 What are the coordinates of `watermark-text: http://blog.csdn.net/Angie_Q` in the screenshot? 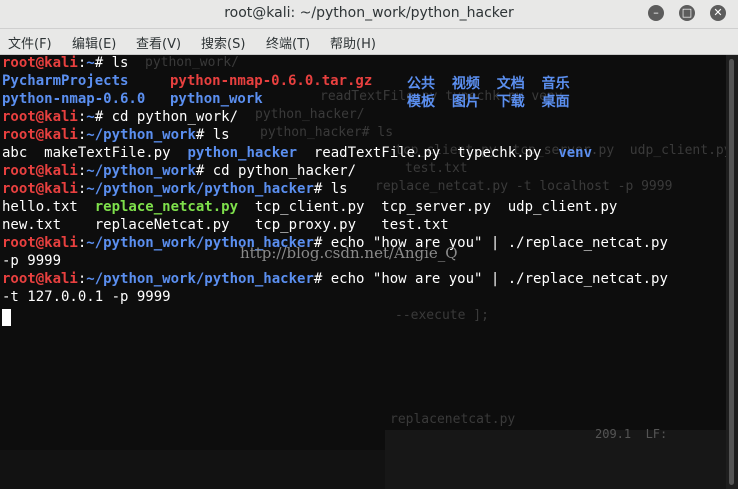 It's located at (349, 253).